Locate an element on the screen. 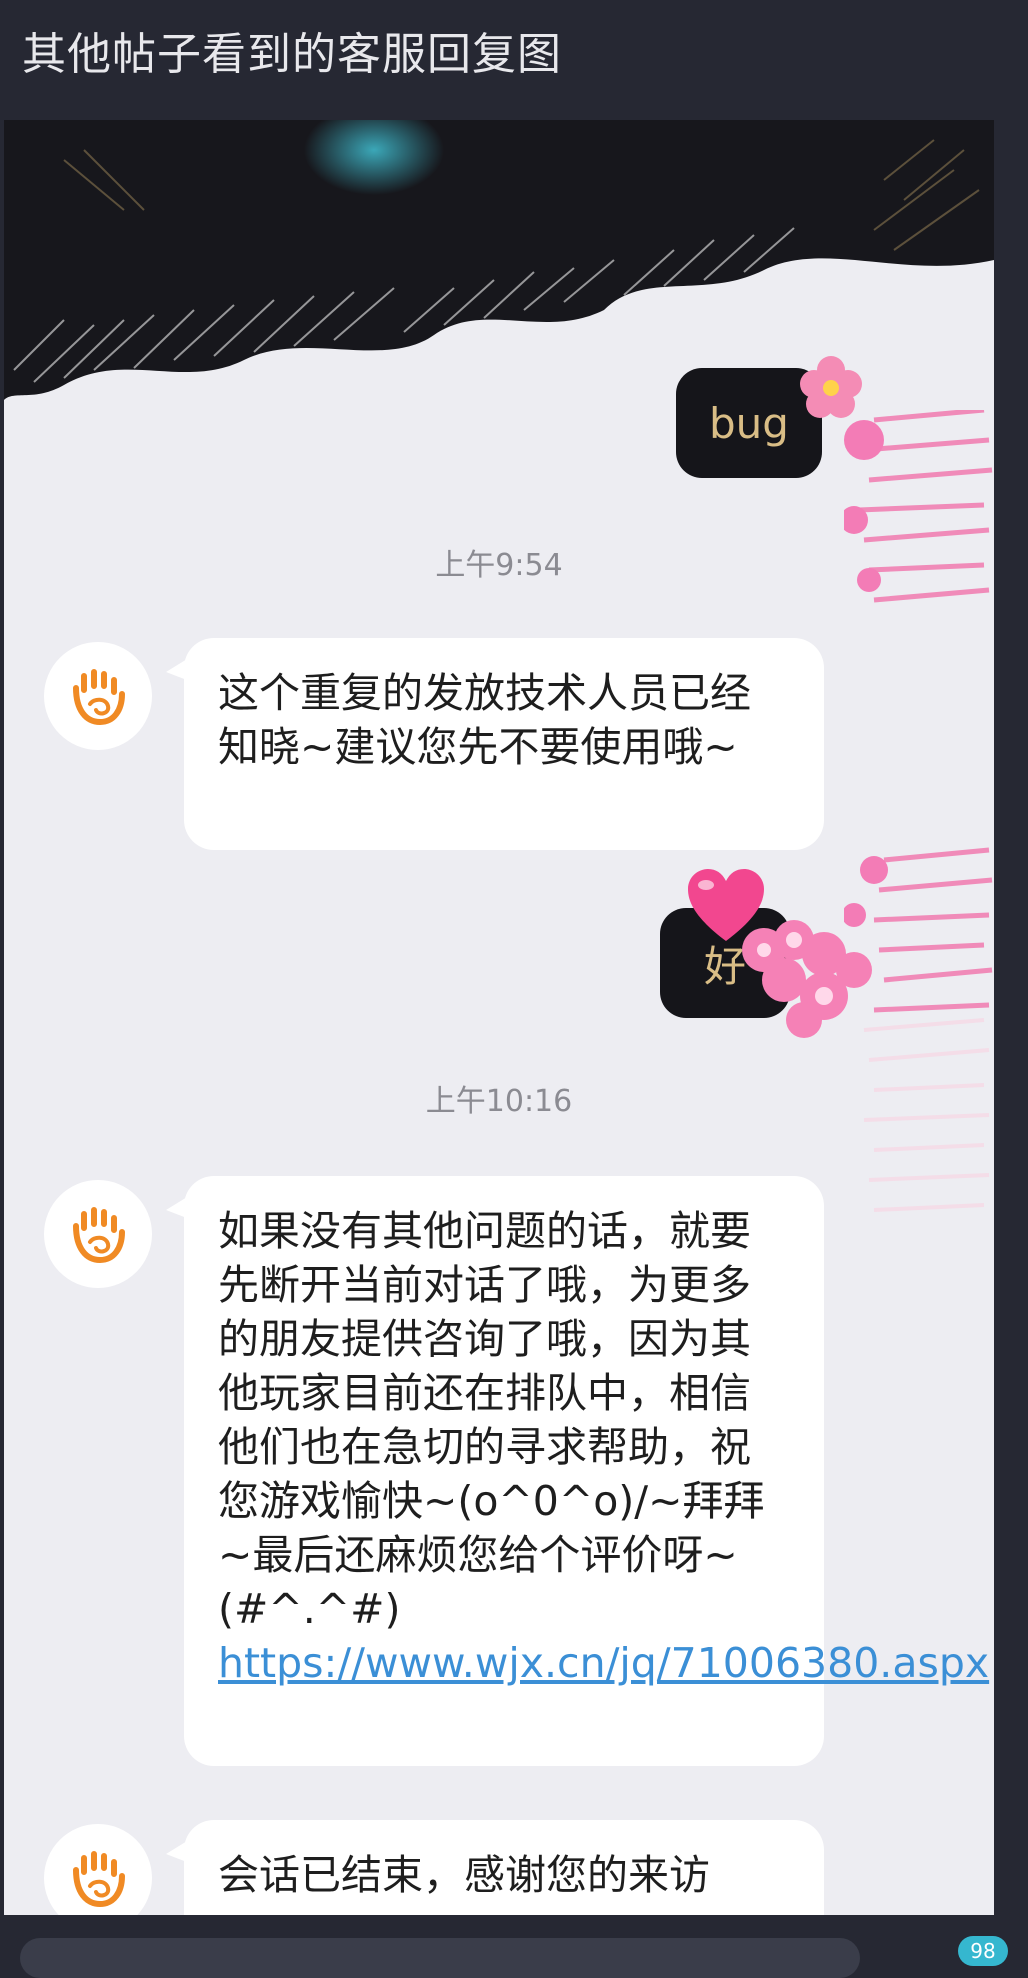 The image size is (1028, 1978). notification-badge: 98 is located at coordinates (983, 1951).